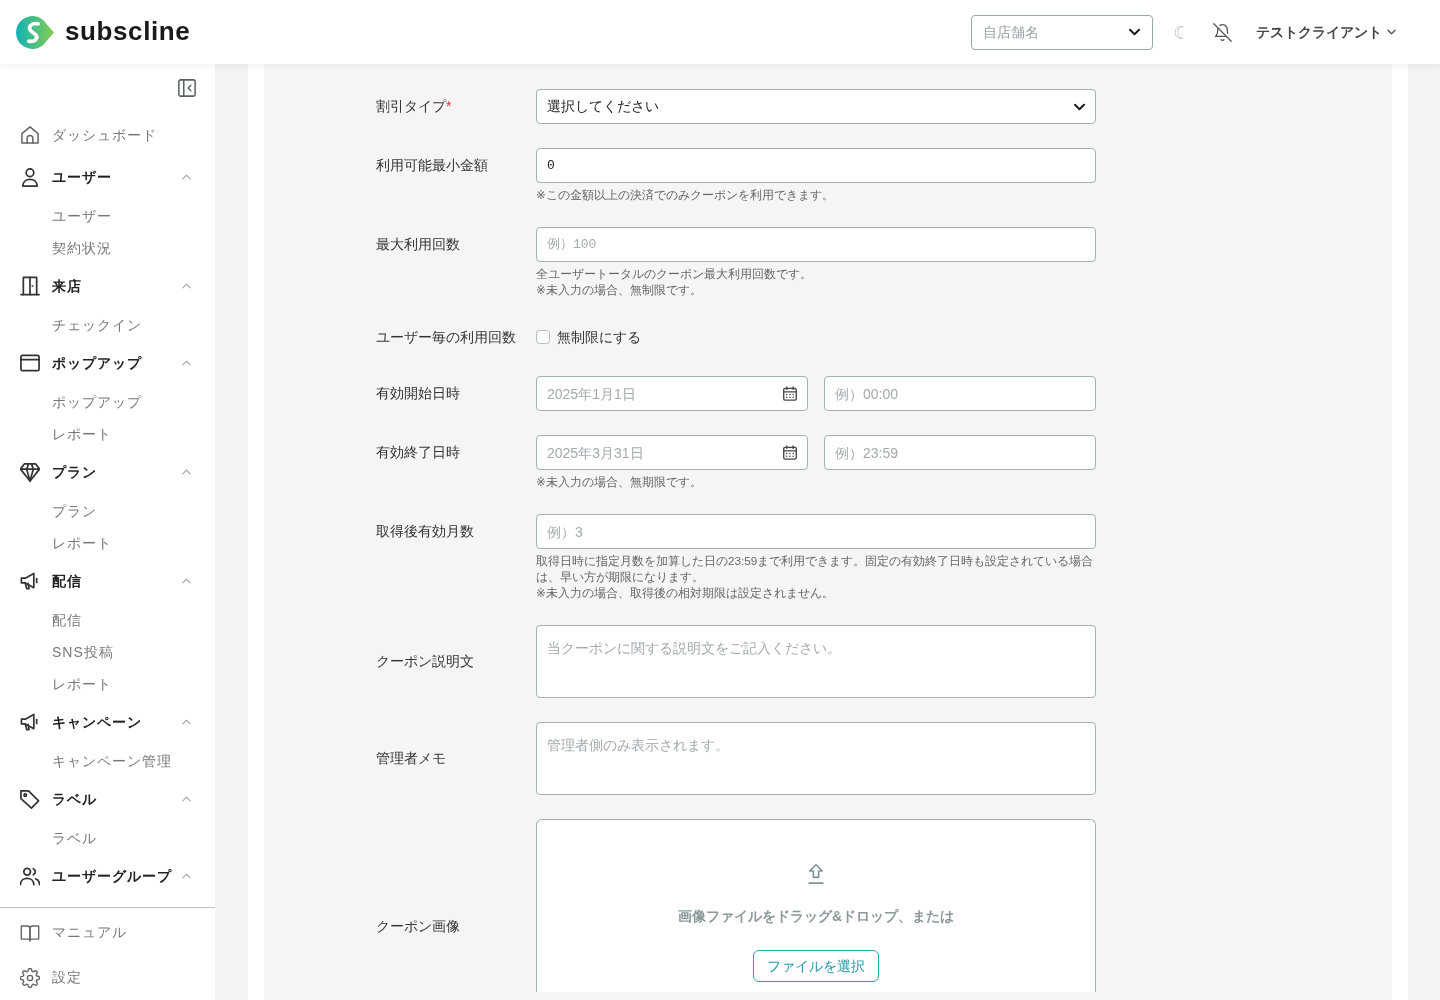 Image resolution: width=1440 pixels, height=1000 pixels. Describe the element at coordinates (960, 452) in the screenshot. I see `time-field: 例）23:59` at that location.